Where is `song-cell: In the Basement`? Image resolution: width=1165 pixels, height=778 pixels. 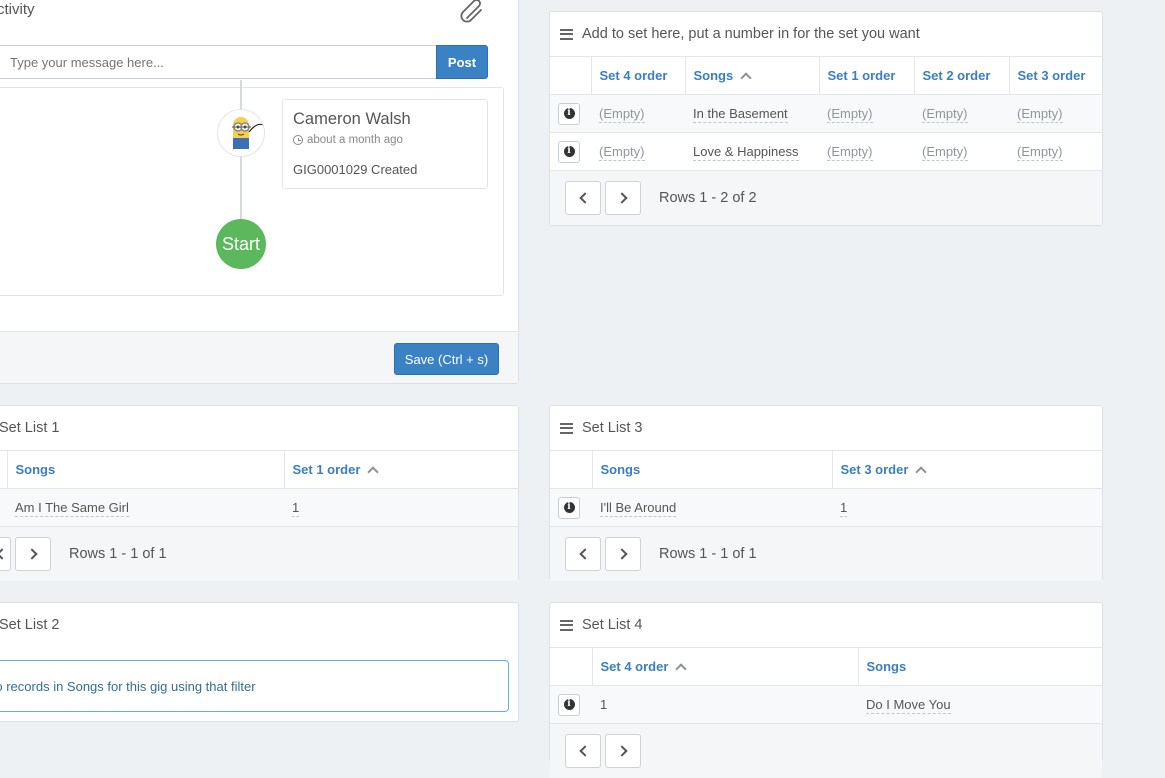
song-cell: In the Basement is located at coordinates (740, 114).